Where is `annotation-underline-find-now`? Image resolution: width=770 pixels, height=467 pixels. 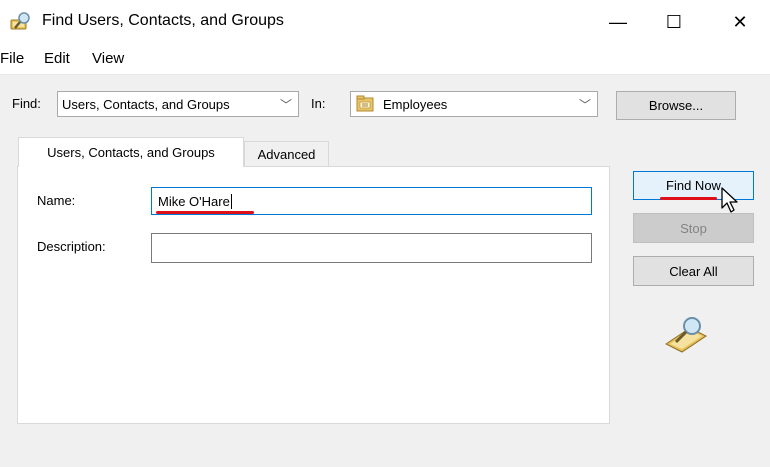
annotation-underline-find-now is located at coordinates (688, 198).